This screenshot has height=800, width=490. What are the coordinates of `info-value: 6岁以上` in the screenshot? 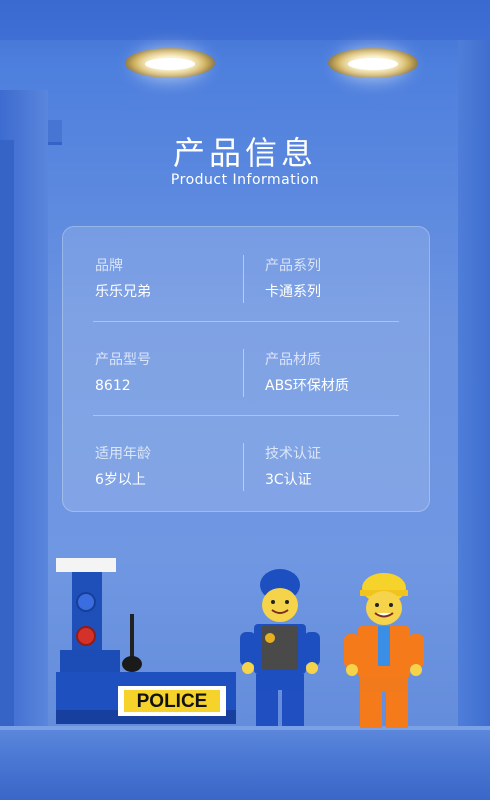 It's located at (120, 480).